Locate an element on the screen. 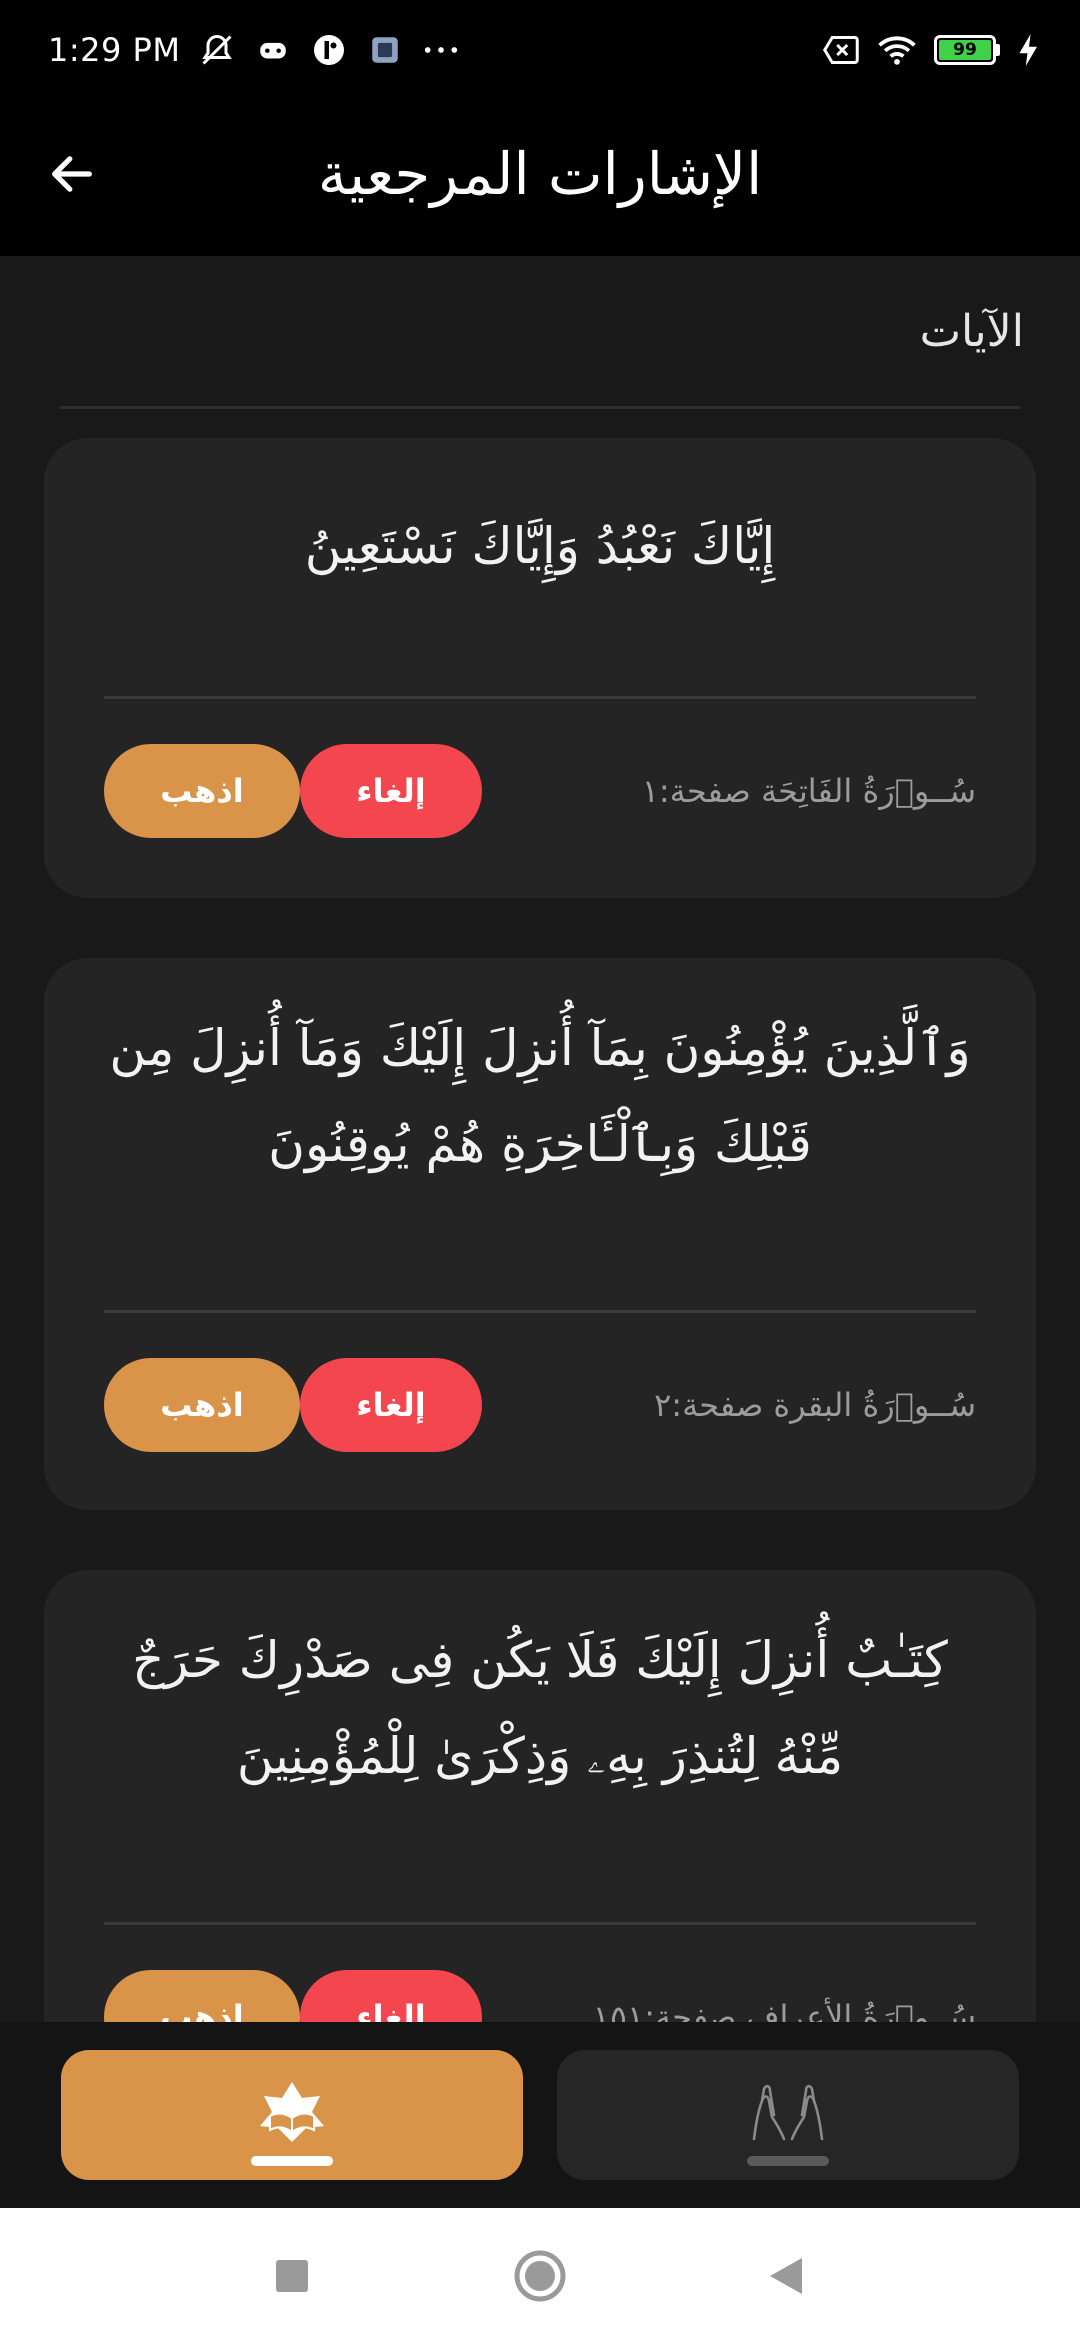 The image size is (1080, 2340). card-footer: سُــوۡرَةُ الفَاتِحَة صفحة:١ إلغاء اذهب is located at coordinates (540, 791).